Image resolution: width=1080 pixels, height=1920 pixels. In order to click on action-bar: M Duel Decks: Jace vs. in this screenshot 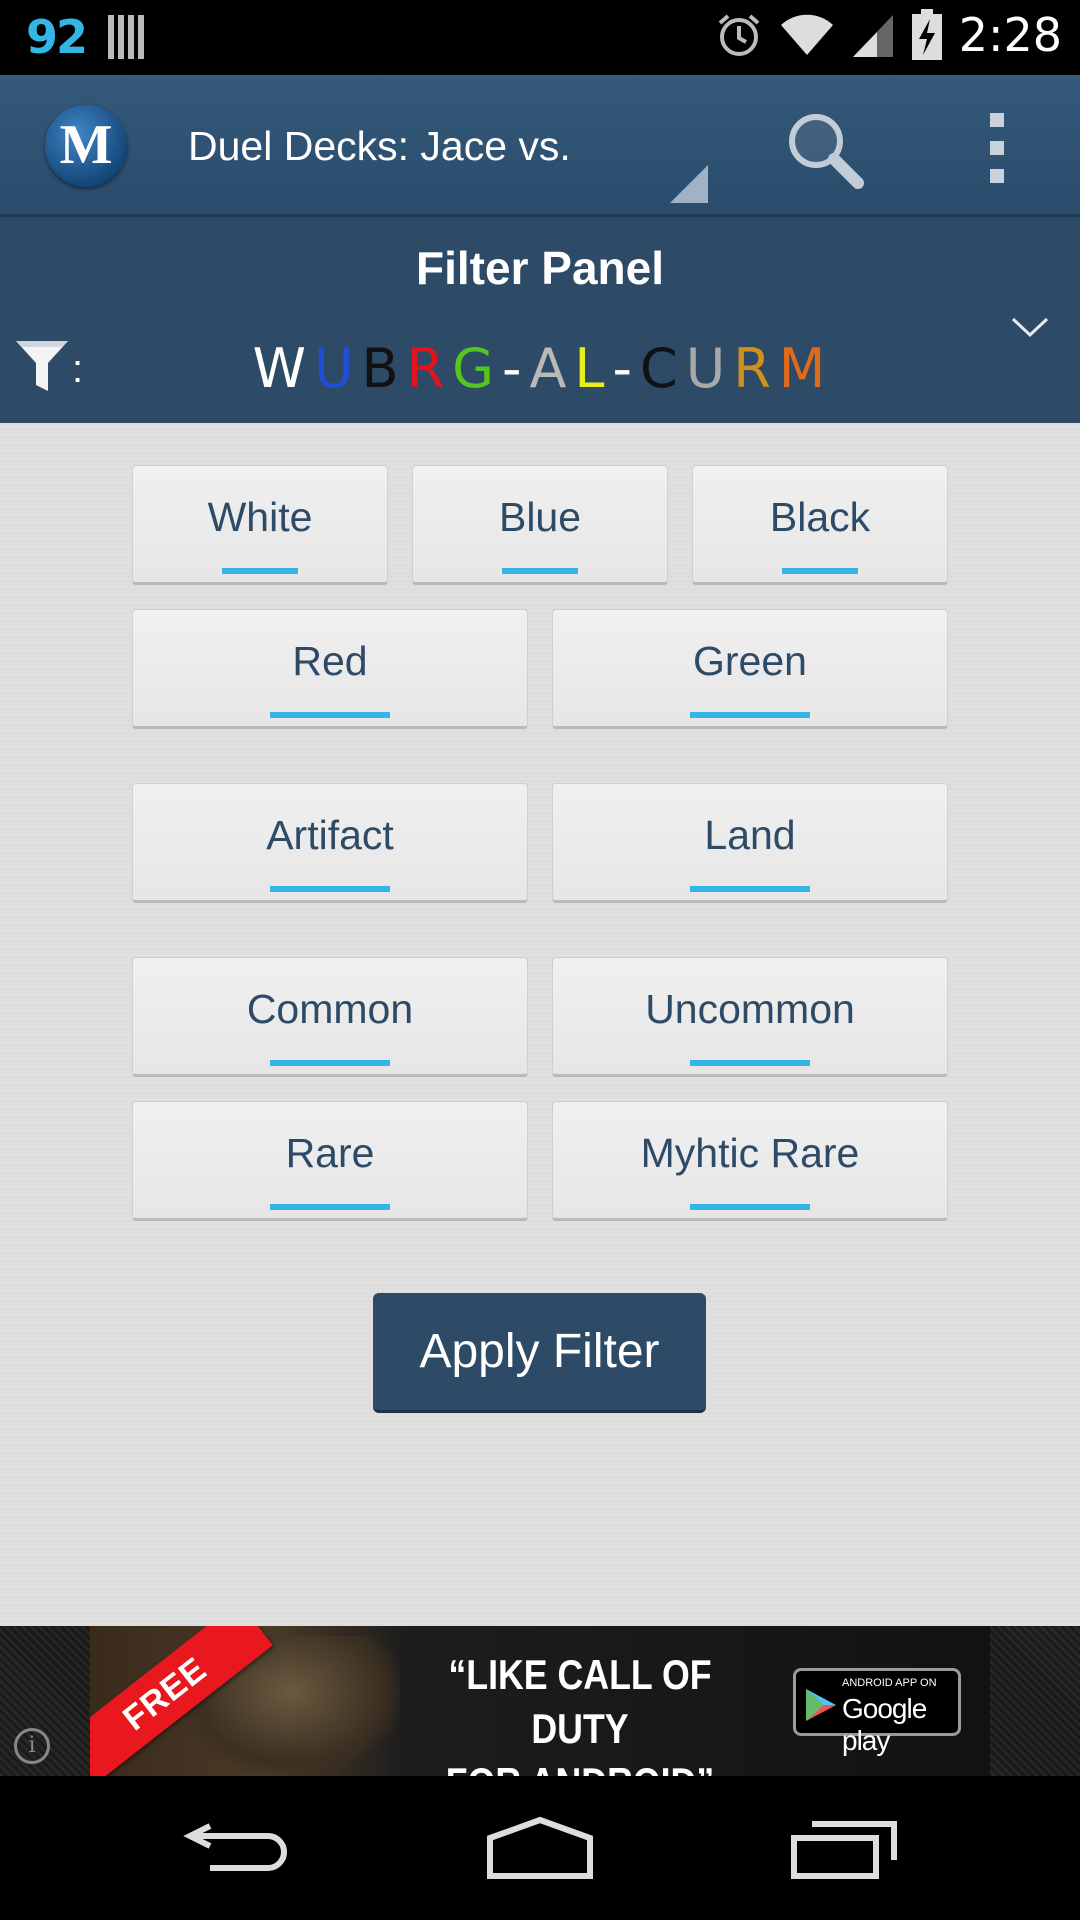, I will do `click(540, 146)`.